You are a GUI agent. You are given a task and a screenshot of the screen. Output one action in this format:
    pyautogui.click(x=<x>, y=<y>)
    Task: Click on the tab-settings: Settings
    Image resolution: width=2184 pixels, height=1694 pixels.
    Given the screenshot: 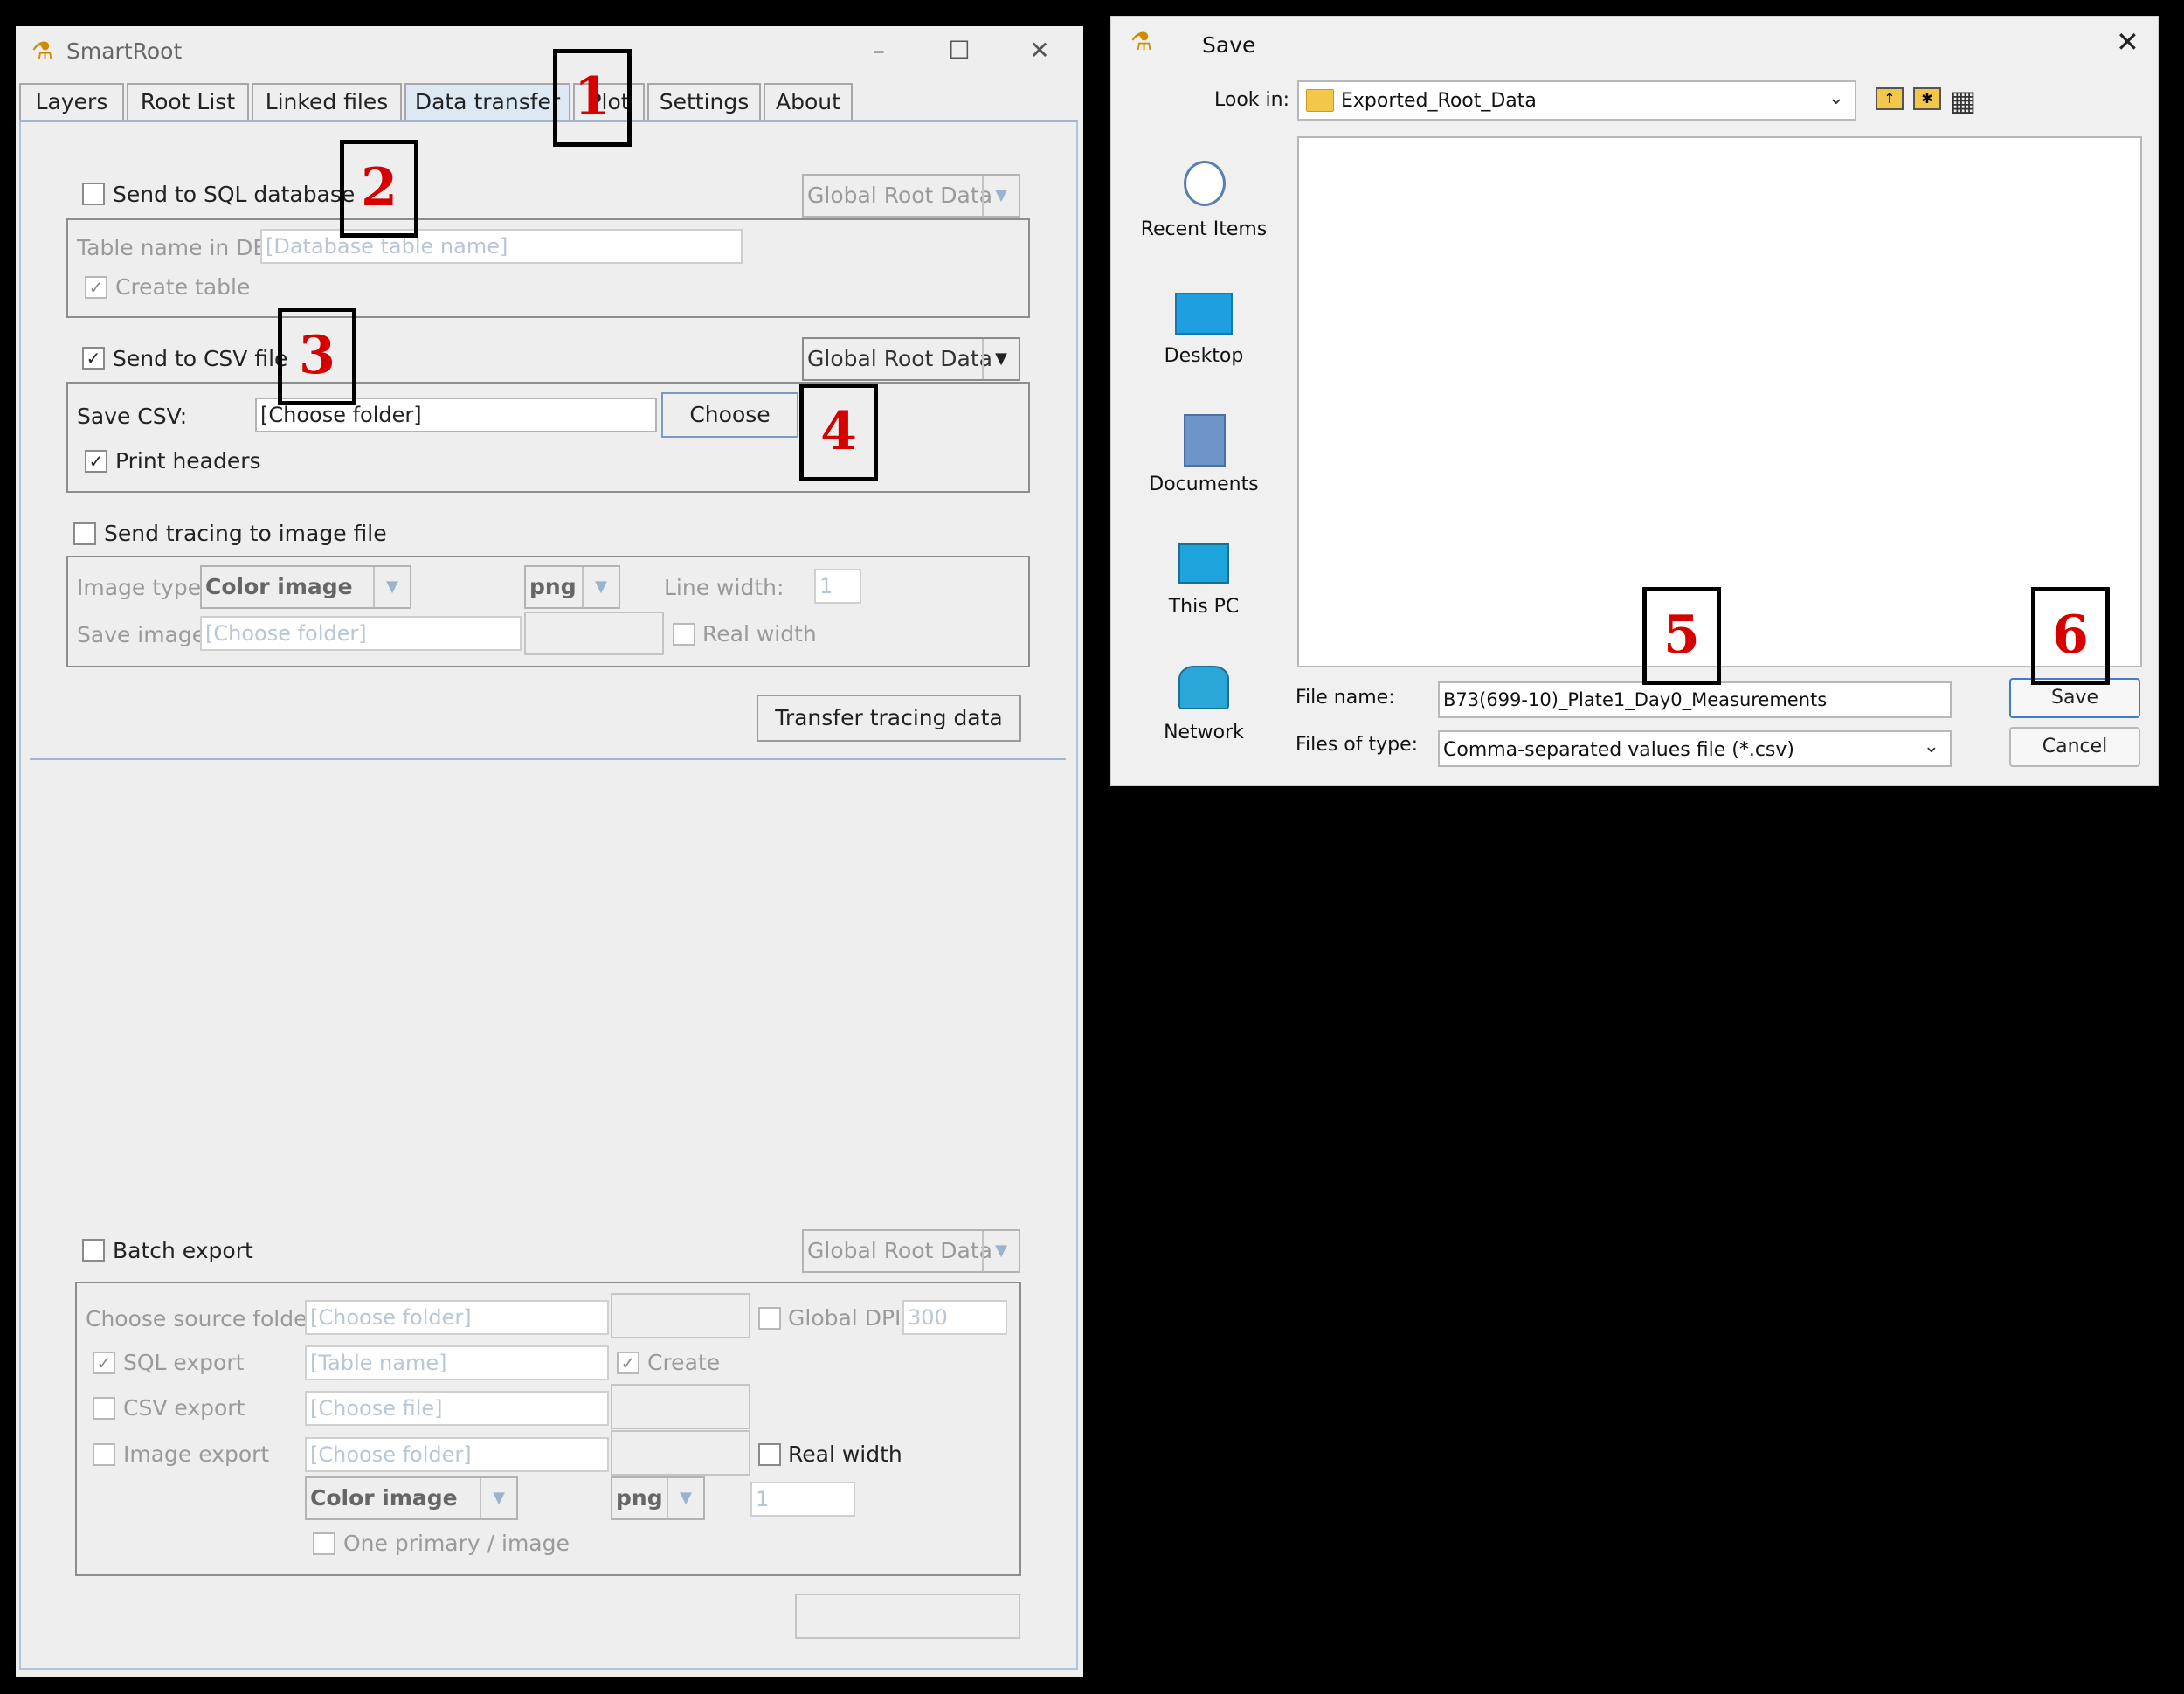 What is the action you would take?
    pyautogui.click(x=704, y=101)
    